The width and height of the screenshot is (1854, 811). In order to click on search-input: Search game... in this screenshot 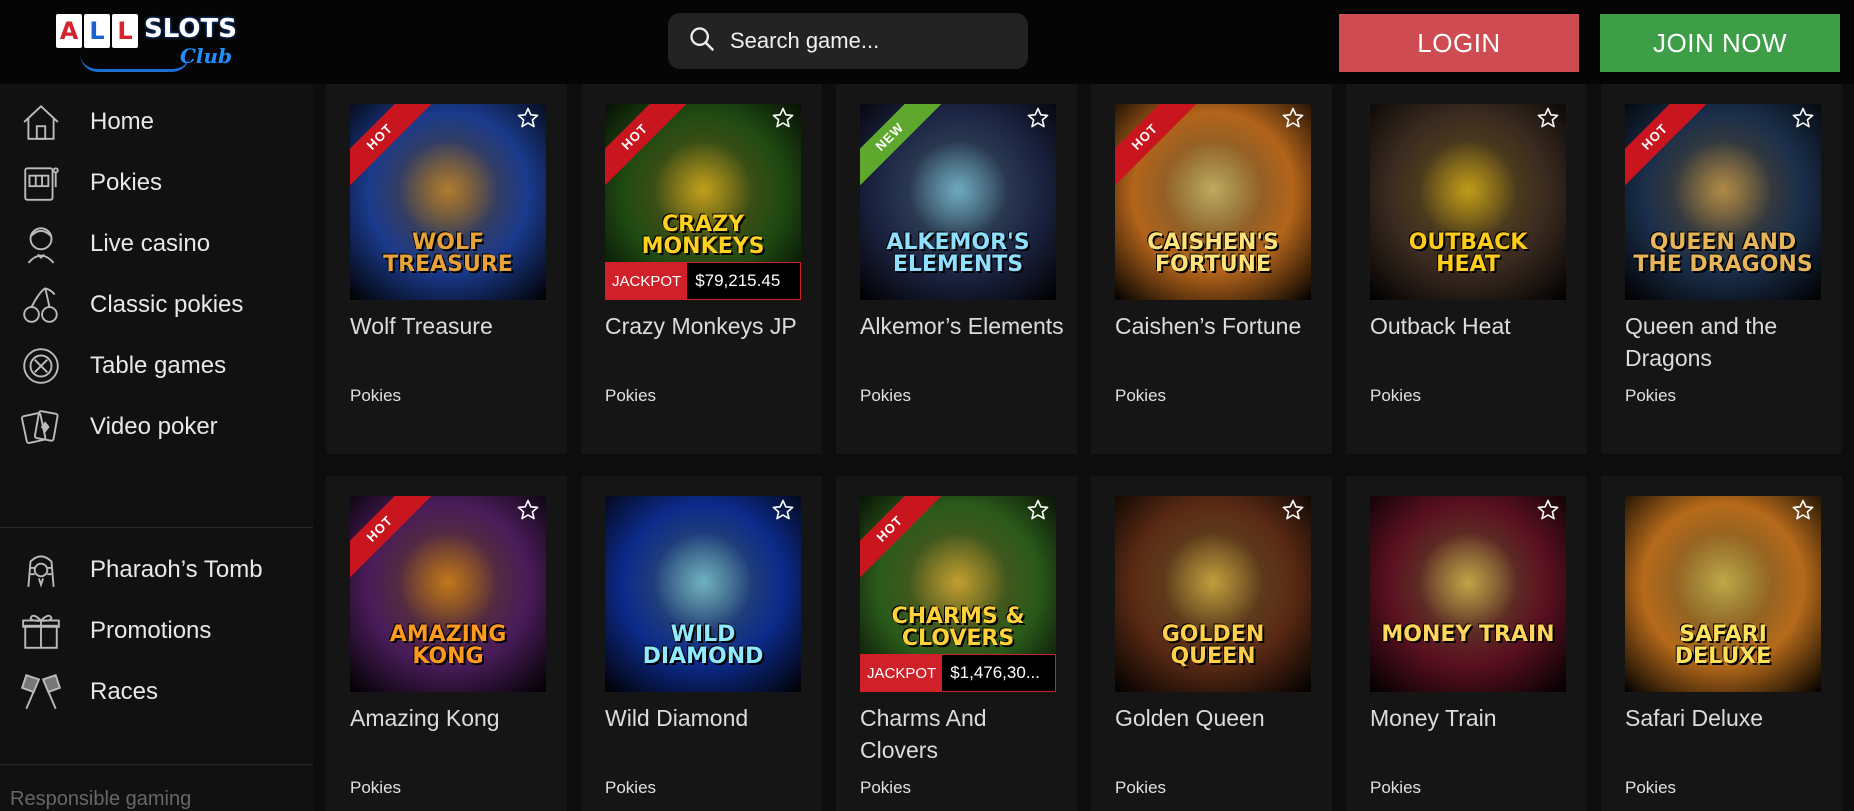, I will do `click(848, 41)`.